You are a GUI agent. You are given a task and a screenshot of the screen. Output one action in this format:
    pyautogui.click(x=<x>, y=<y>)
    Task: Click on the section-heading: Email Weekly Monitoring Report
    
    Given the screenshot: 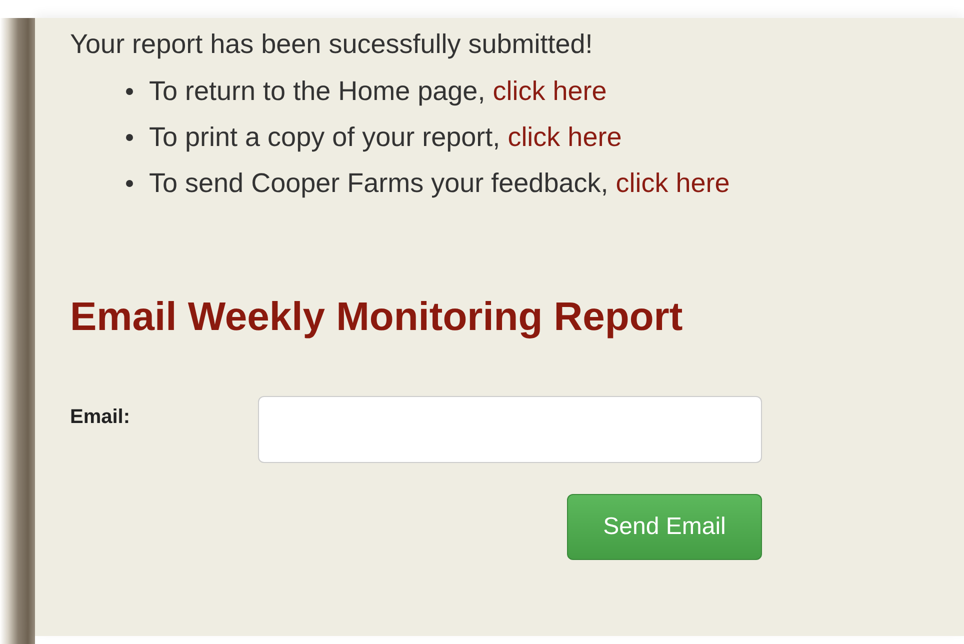 What is the action you would take?
    pyautogui.click(x=377, y=317)
    